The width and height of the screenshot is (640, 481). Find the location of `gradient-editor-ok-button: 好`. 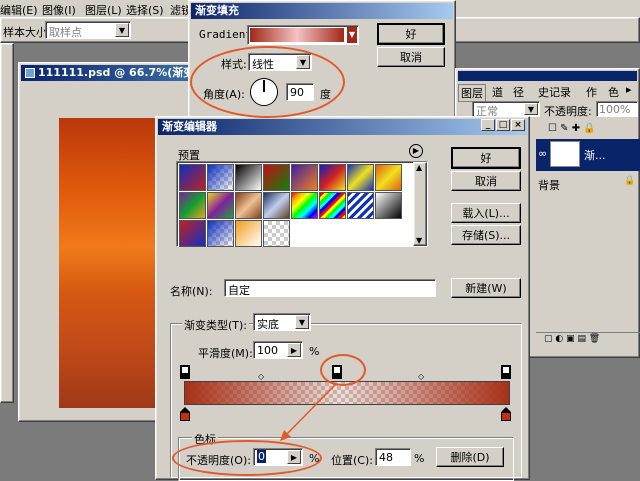

gradient-editor-ok-button: 好 is located at coordinates (486, 158).